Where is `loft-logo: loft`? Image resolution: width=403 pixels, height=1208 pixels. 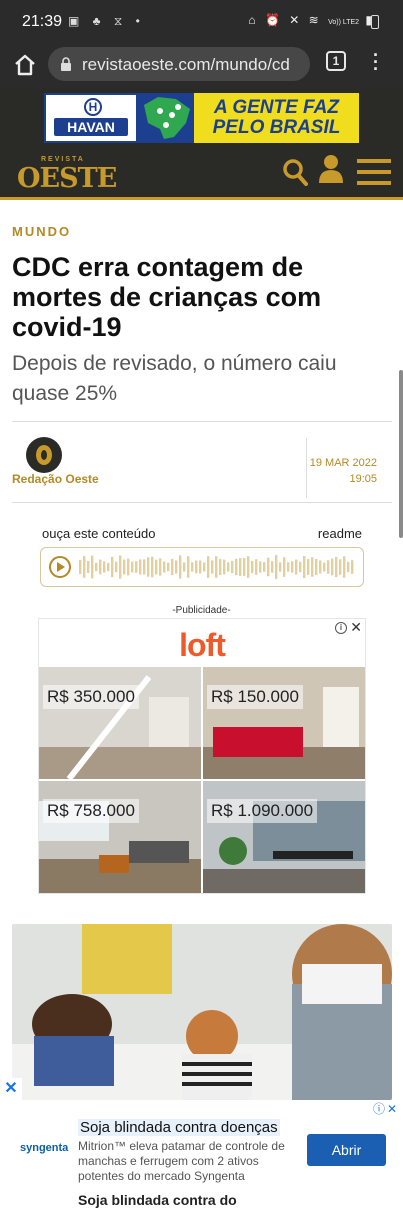
loft-logo: loft is located at coordinates (202, 645).